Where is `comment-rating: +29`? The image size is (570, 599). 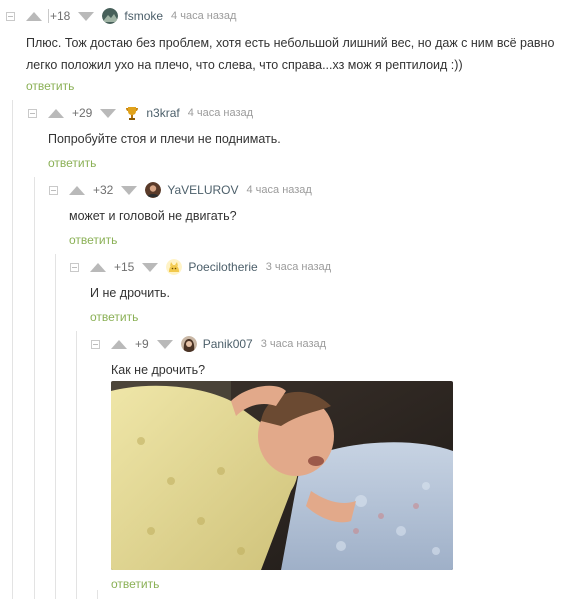
comment-rating: +29 is located at coordinates (82, 113).